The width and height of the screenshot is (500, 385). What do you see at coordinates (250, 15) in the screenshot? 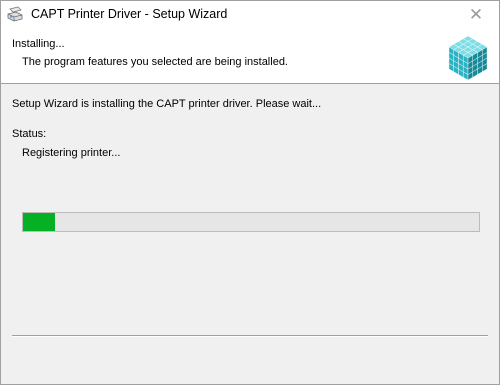
I see `title-bar: CAPT Printer Driver - Setup Wizard ✕` at bounding box center [250, 15].